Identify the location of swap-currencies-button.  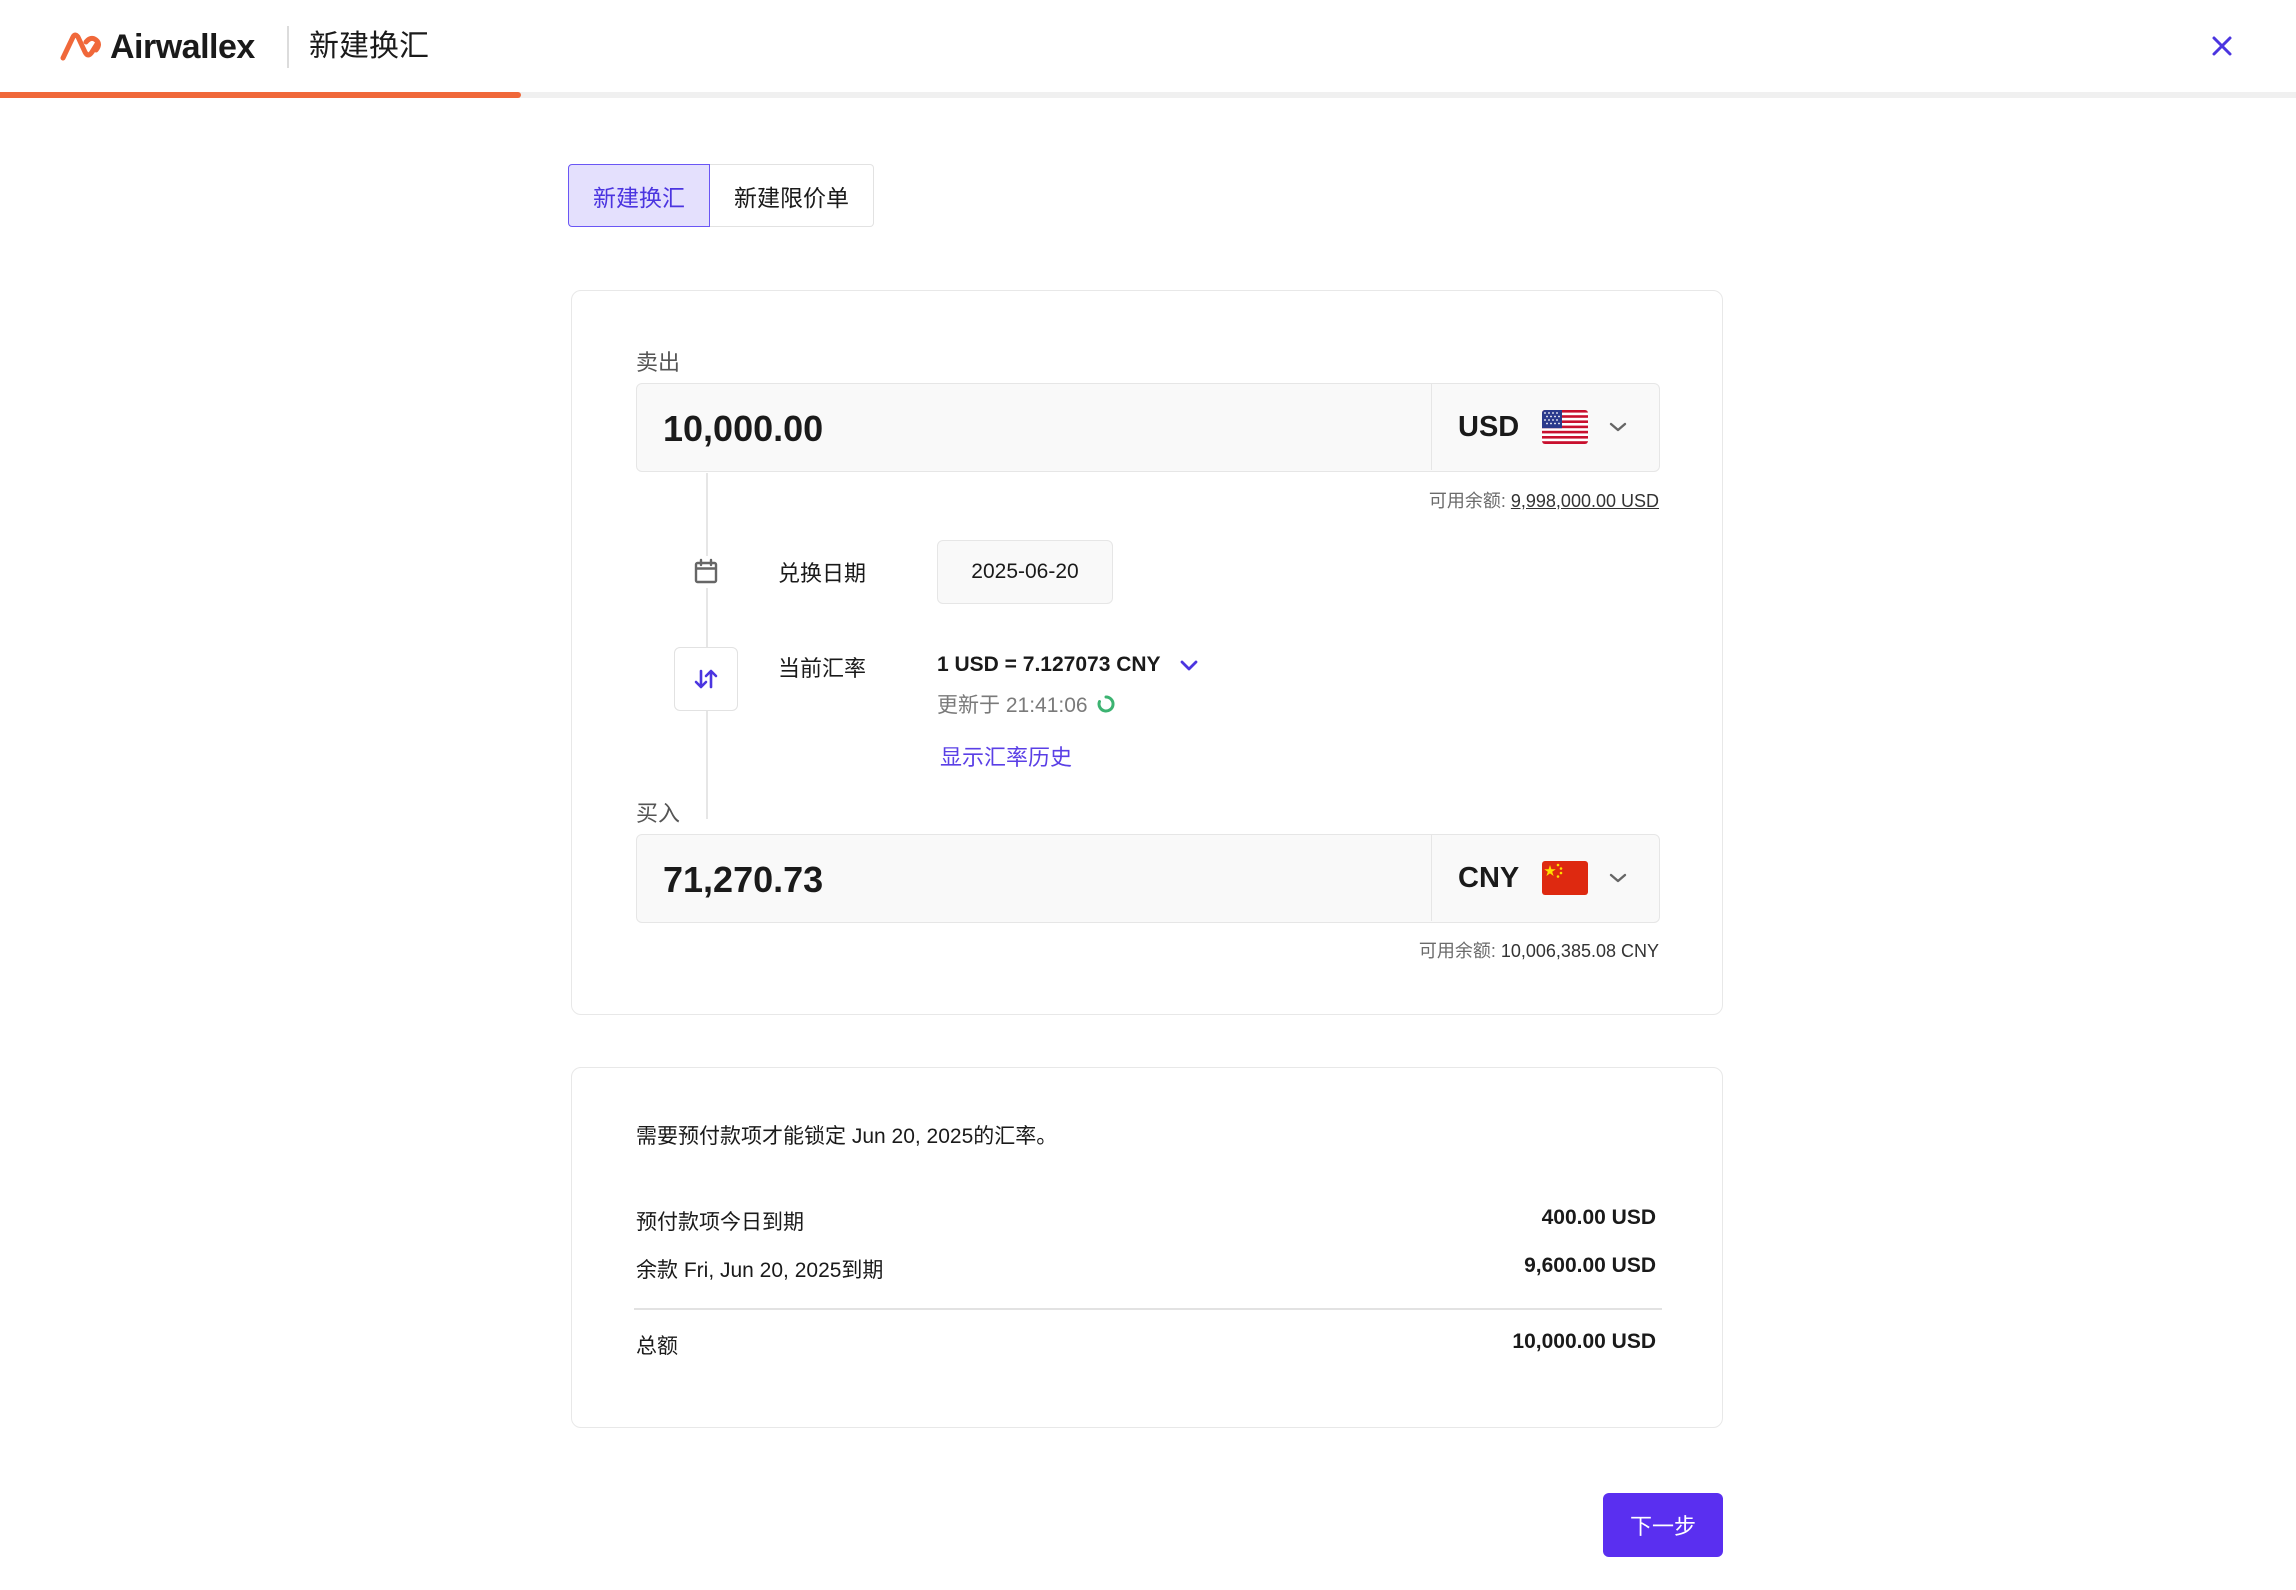
(706, 679).